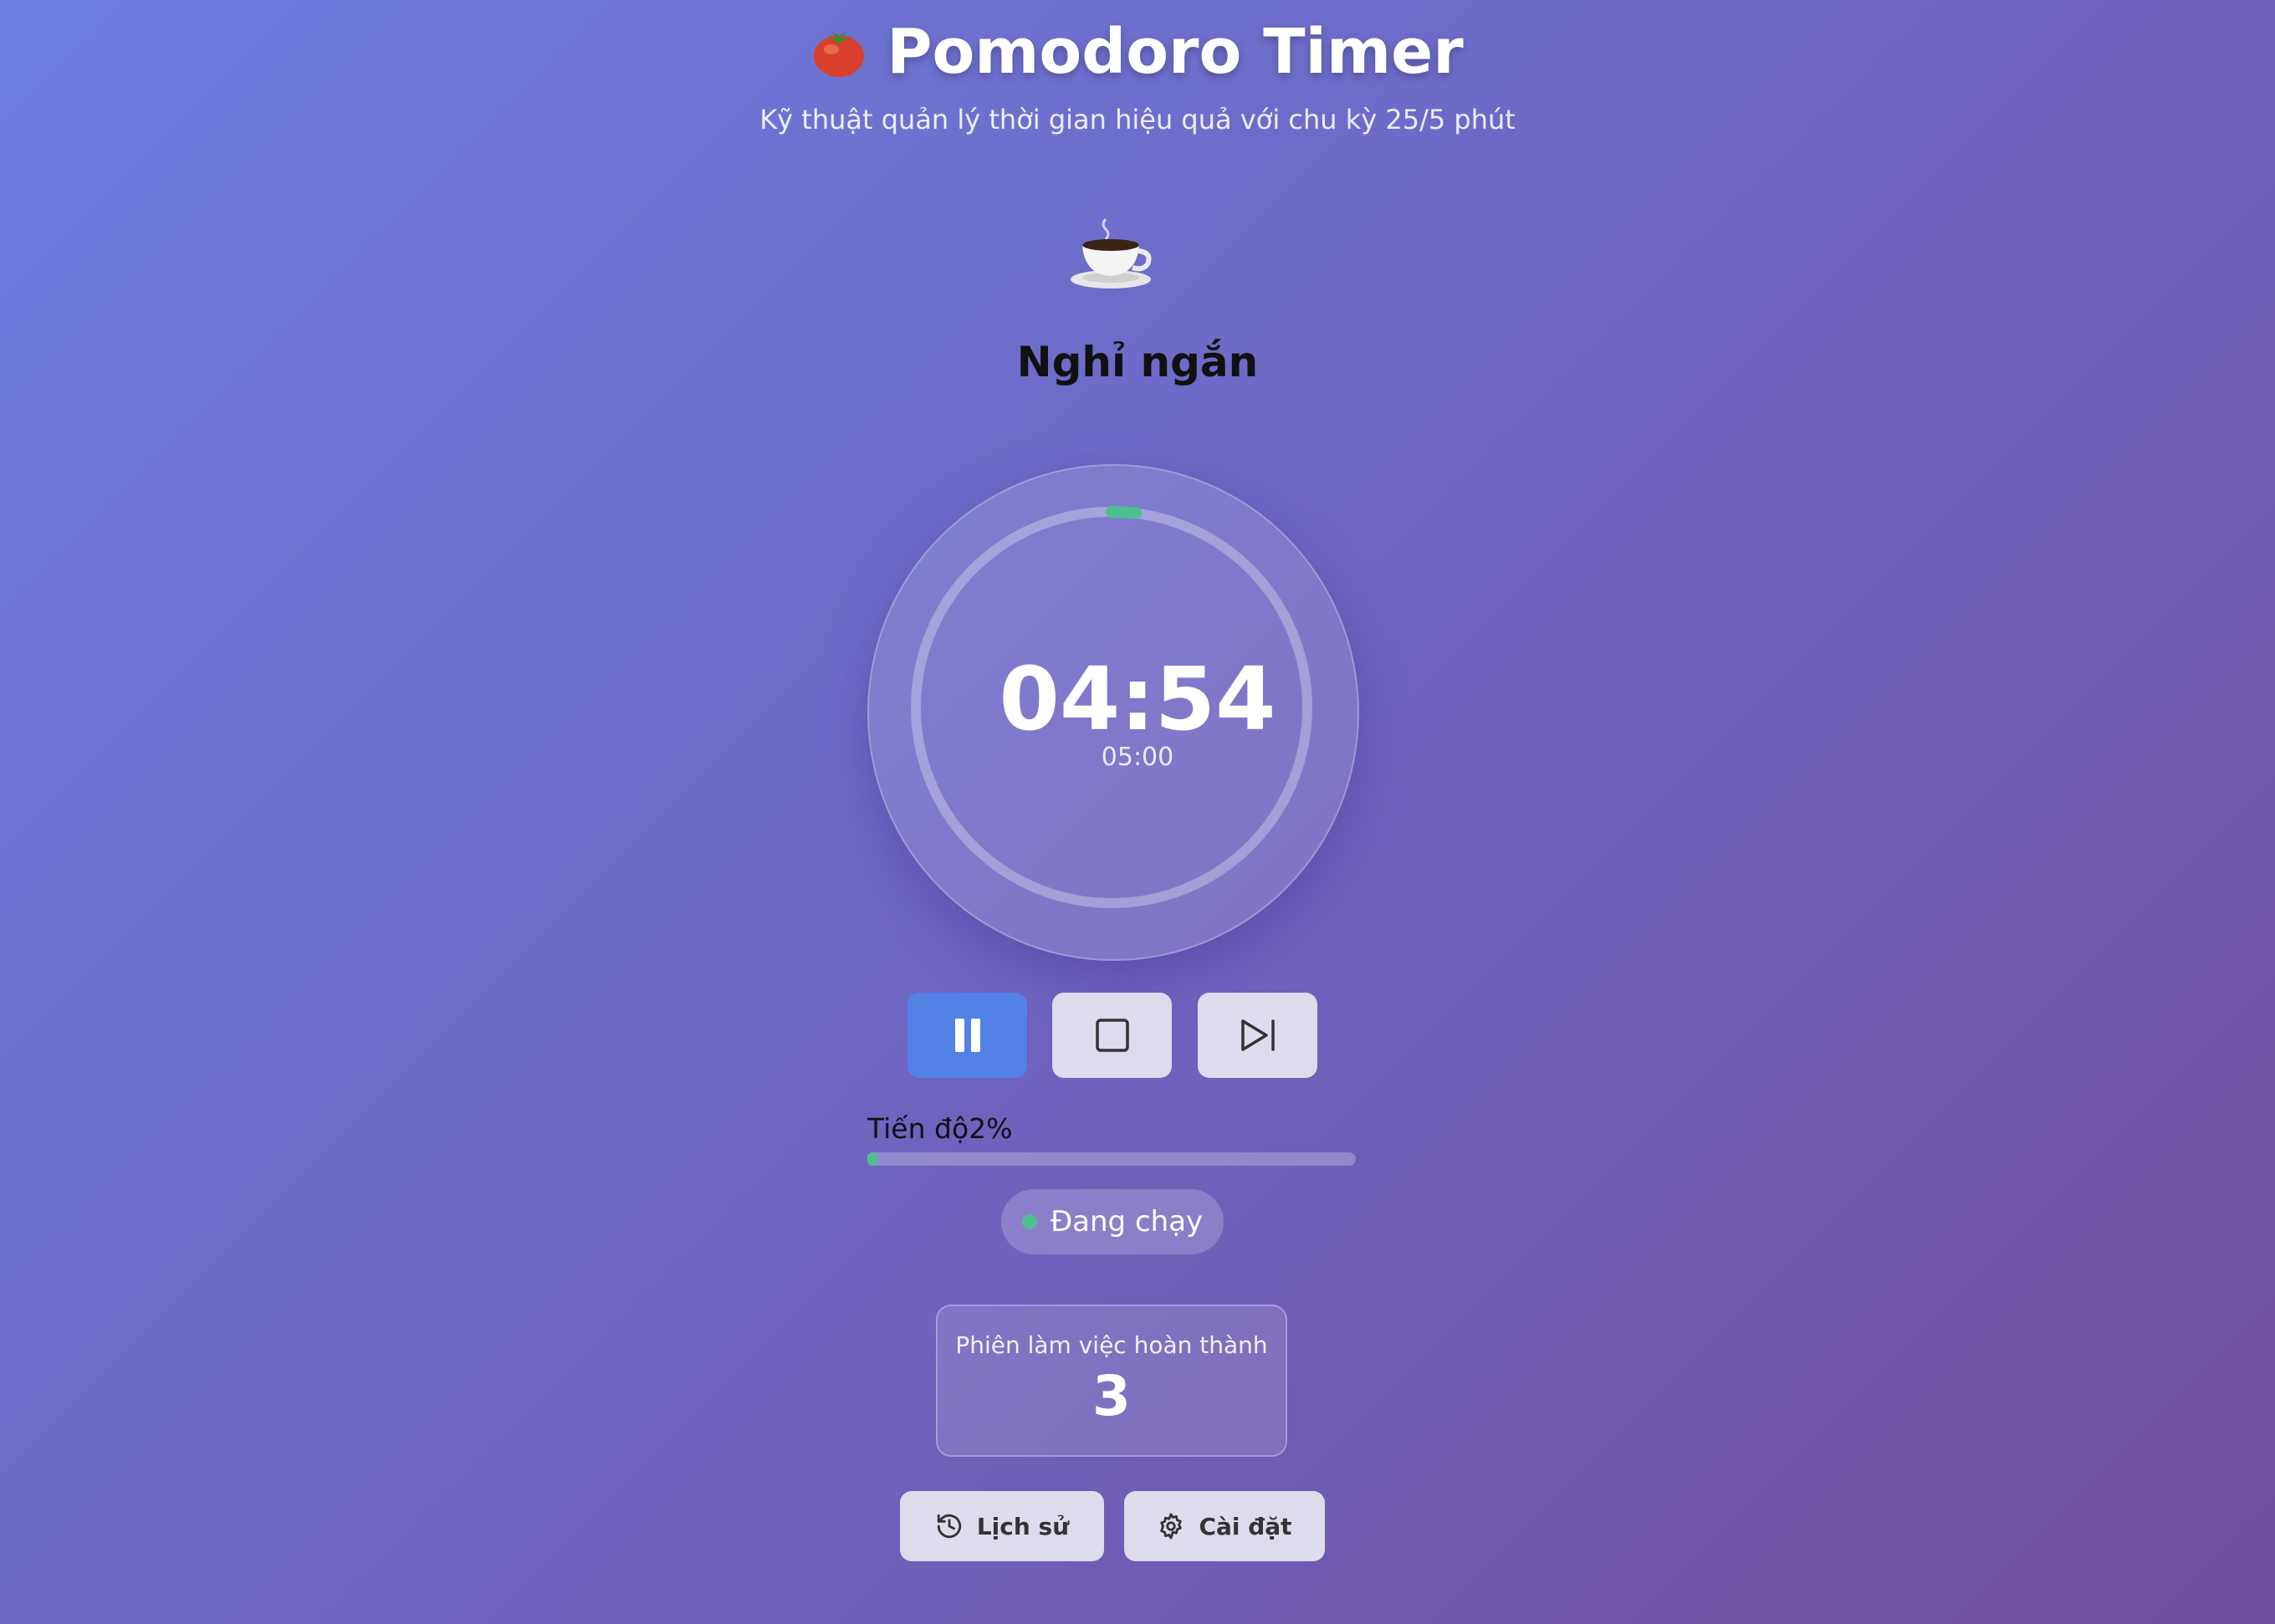 The height and width of the screenshot is (1624, 2275). I want to click on progress-label-text: Tiến độ, so click(918, 1128).